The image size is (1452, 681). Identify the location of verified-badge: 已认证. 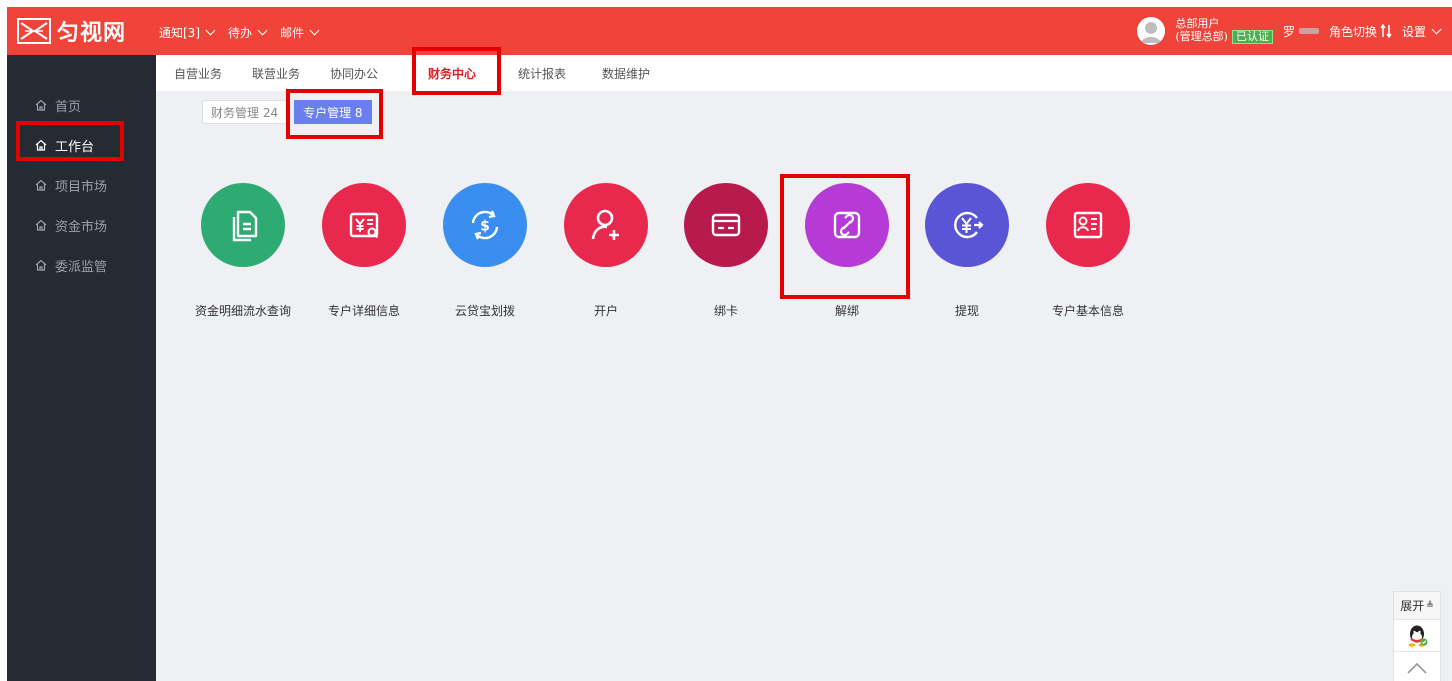
(1252, 37).